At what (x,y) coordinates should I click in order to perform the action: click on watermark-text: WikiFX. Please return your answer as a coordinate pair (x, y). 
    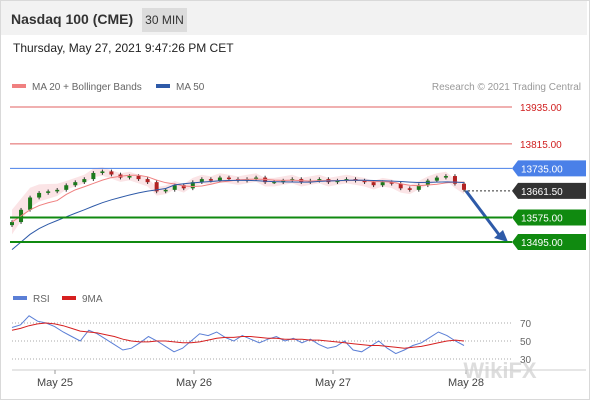
    Looking at the image, I should click on (499, 370).